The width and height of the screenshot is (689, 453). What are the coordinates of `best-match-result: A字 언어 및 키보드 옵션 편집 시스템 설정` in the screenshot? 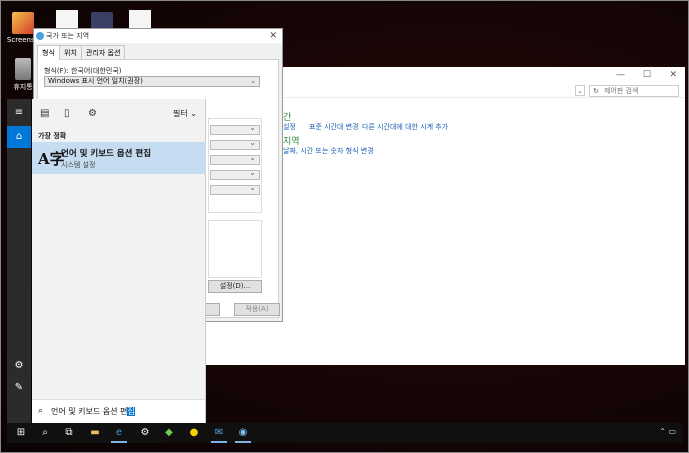 It's located at (119, 158).